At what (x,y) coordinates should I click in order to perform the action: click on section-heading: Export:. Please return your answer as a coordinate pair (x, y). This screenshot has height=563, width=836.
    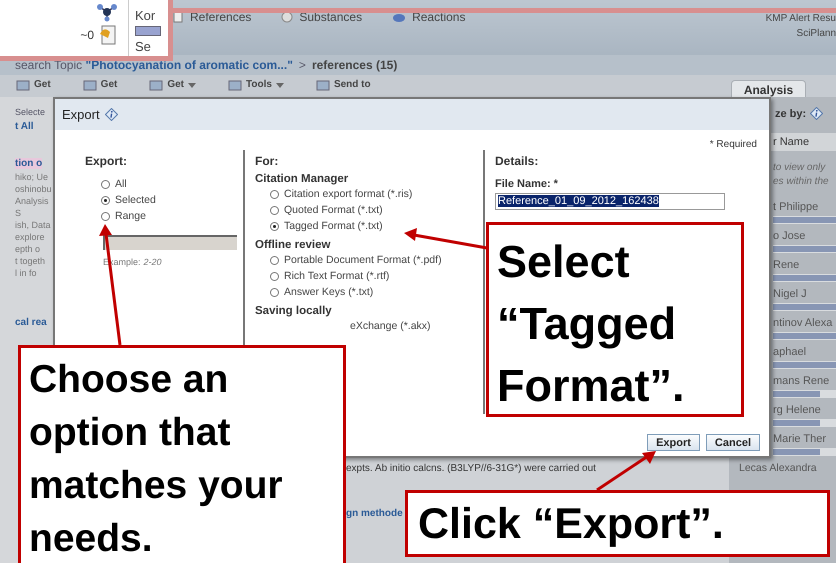
    Looking at the image, I should click on (106, 161).